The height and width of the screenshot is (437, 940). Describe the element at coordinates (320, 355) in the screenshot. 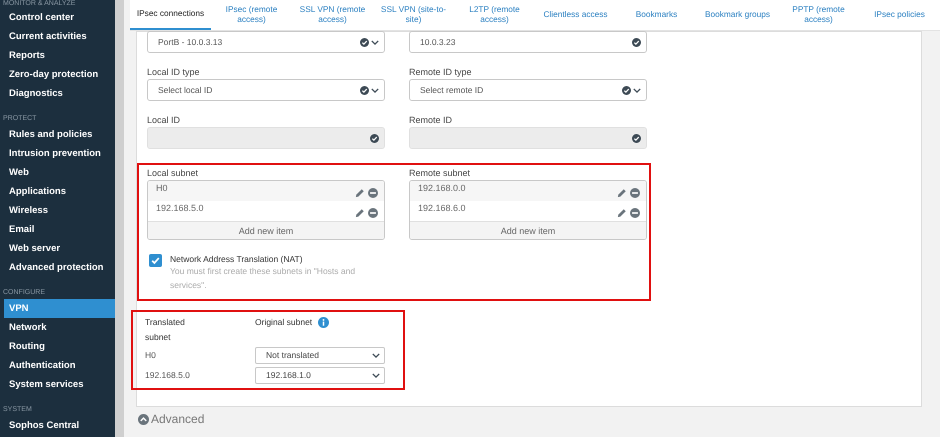

I see `select-field: Not translated` at that location.